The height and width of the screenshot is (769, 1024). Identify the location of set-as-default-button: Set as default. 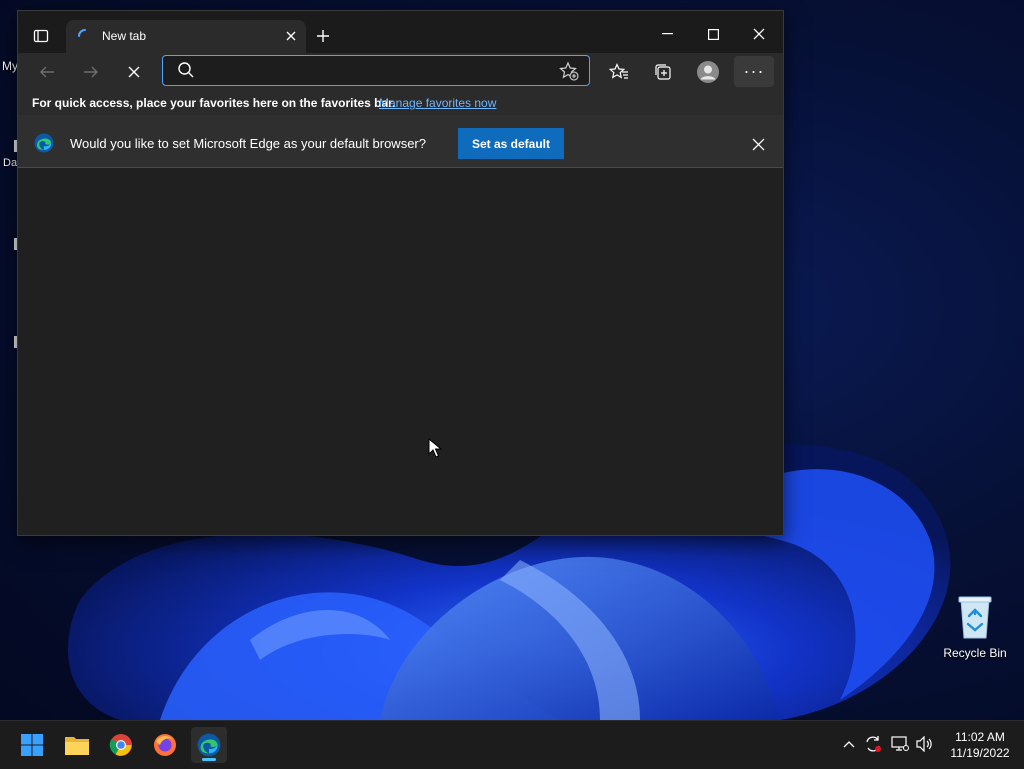
(511, 143).